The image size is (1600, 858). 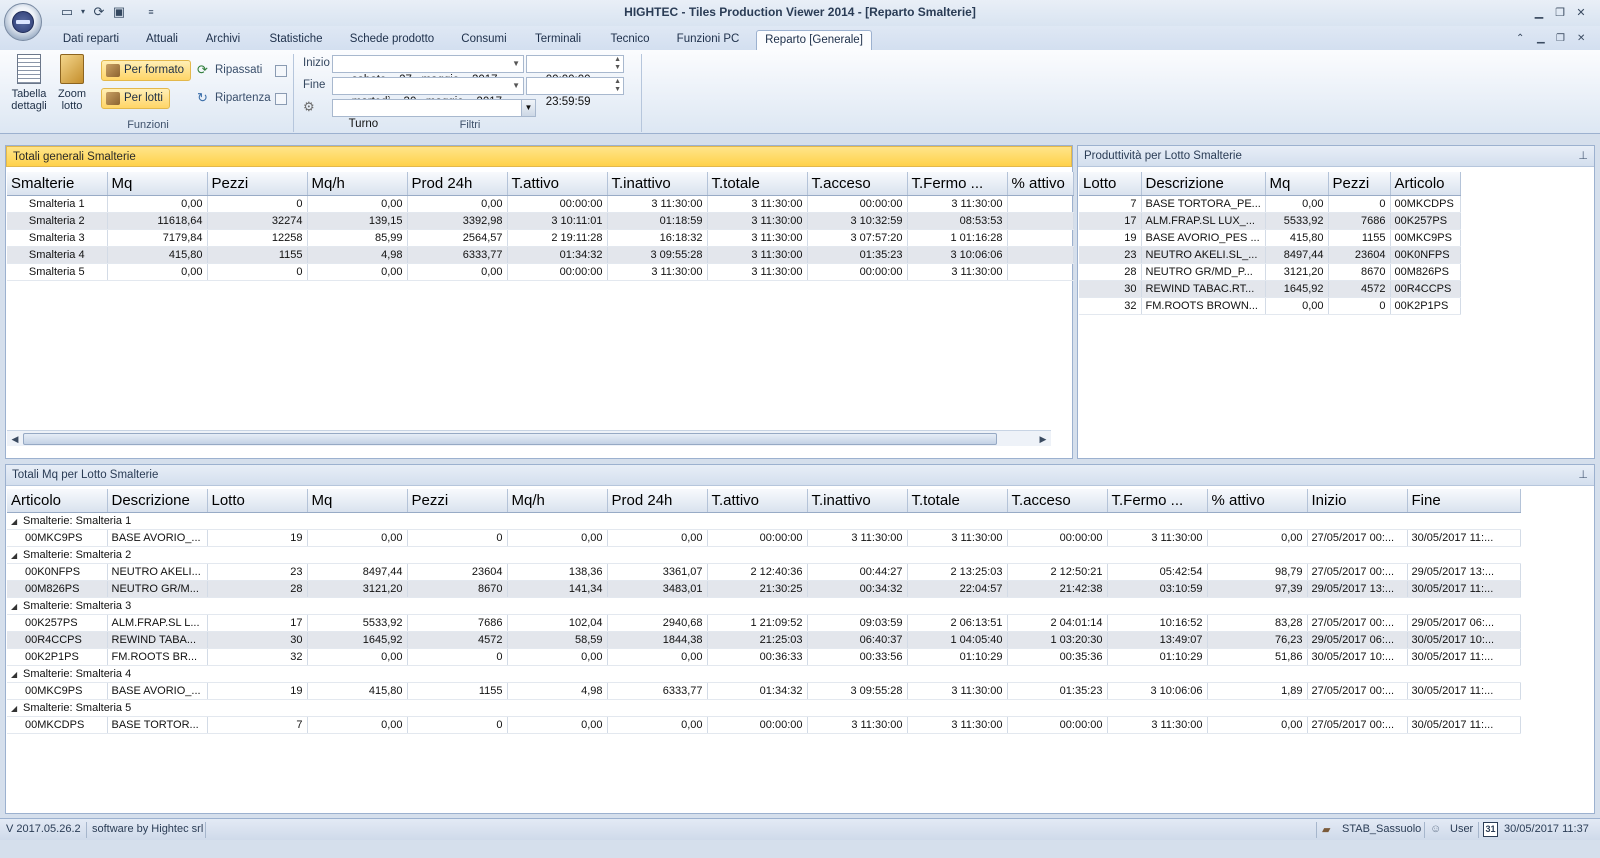 What do you see at coordinates (23, 22) in the screenshot?
I see `app-menu-button` at bounding box center [23, 22].